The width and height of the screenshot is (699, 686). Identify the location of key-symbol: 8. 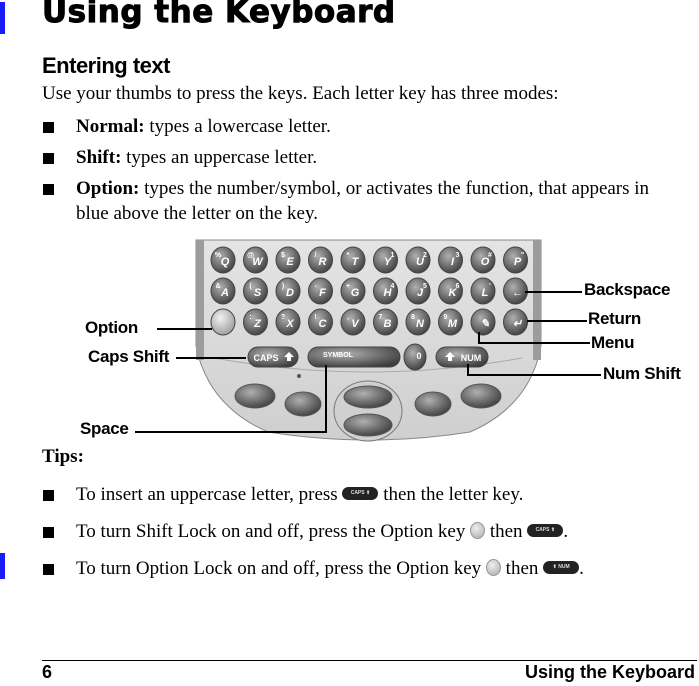
(413, 317).